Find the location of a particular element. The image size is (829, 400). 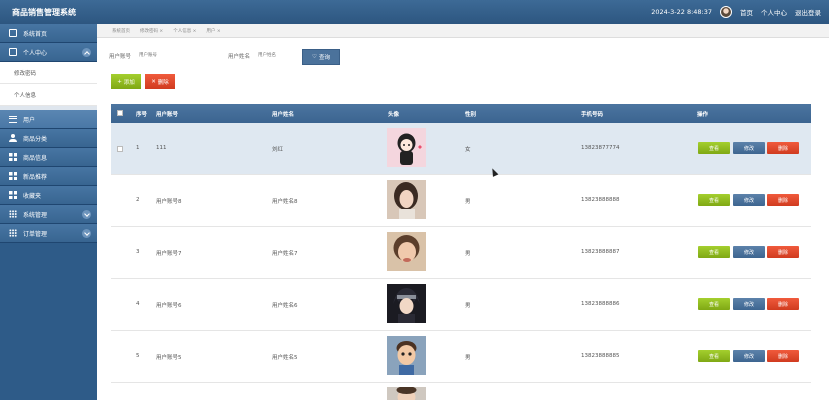

tab-change-password: 修改密码 × is located at coordinates (151, 31).